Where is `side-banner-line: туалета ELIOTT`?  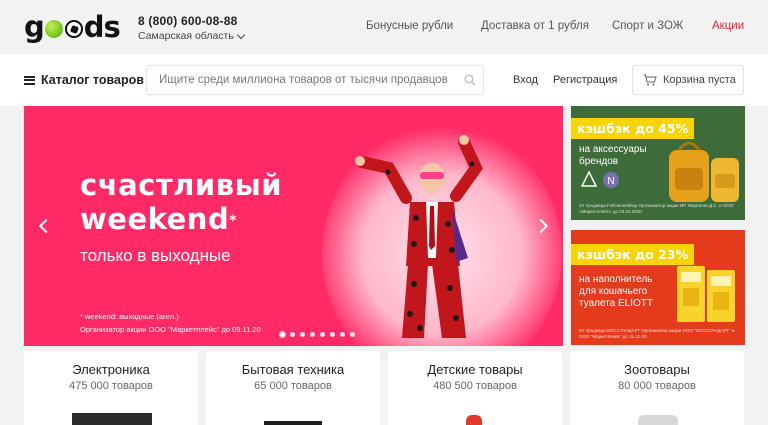
side-banner-line: туалета ELIOTT is located at coordinates (616, 303).